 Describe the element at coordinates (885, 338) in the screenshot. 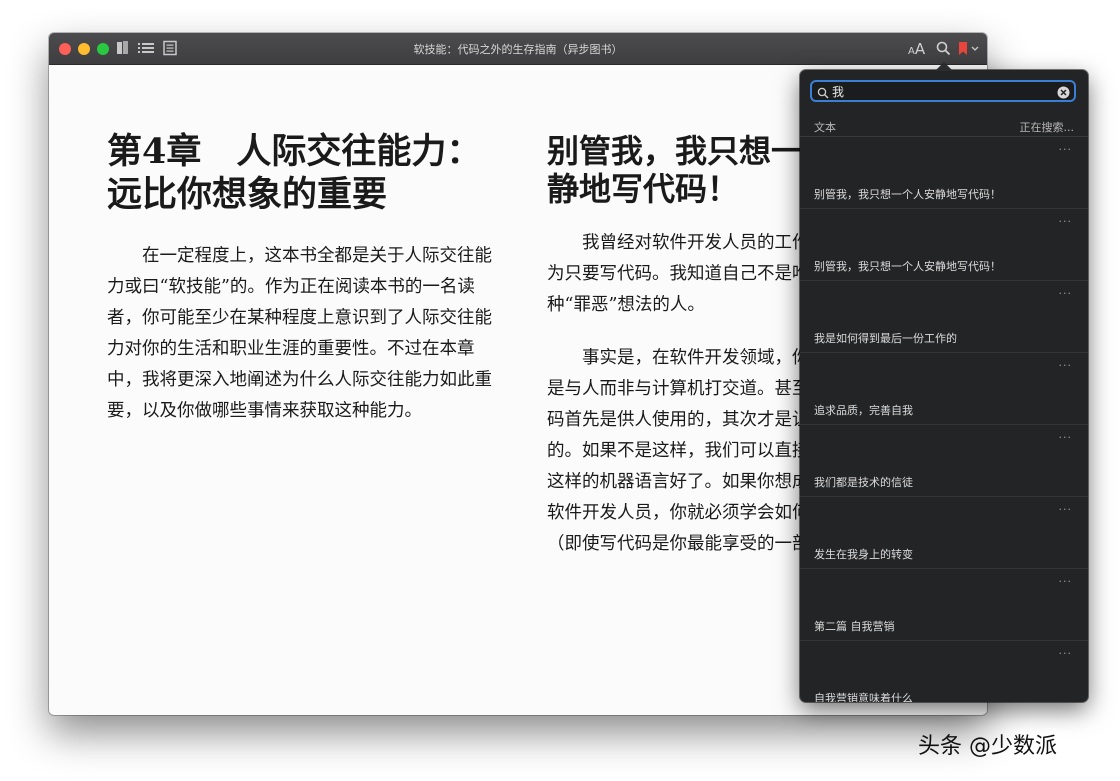

I see `result-text: 我是如何得到最后一份工作的` at that location.